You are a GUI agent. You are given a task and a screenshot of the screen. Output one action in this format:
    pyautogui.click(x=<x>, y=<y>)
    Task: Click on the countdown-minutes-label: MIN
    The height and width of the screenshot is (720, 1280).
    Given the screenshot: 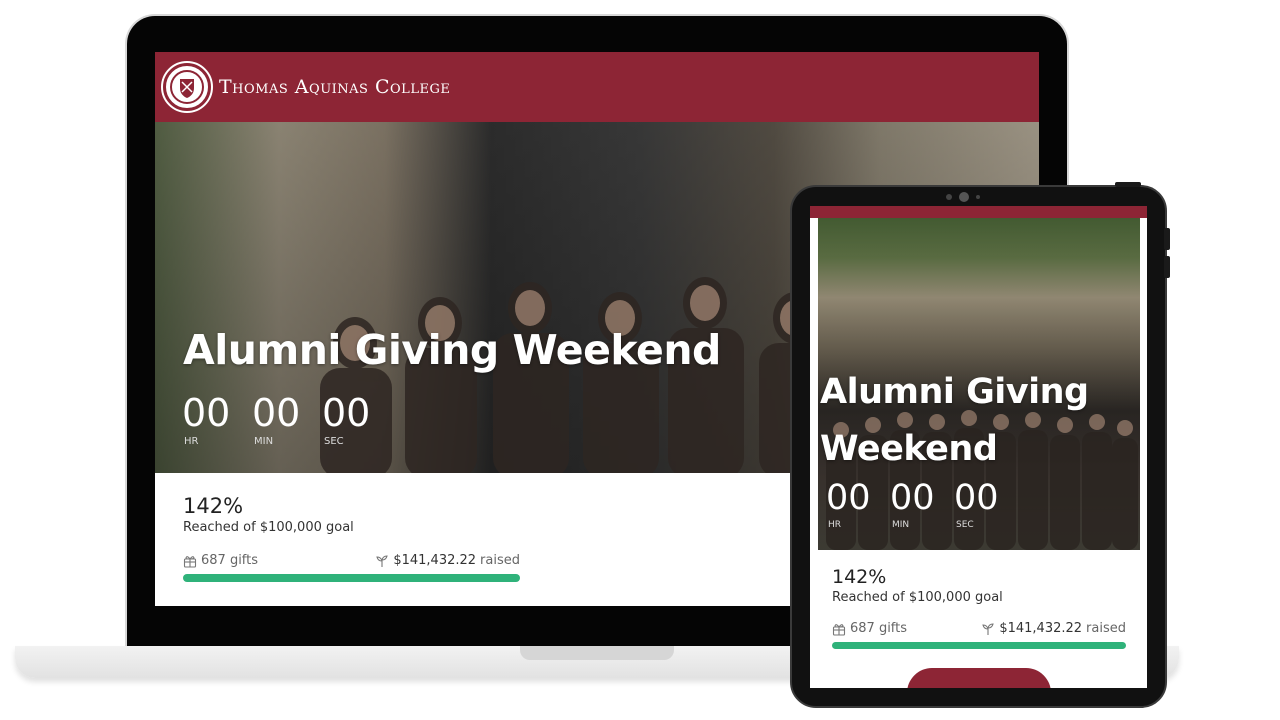 What is the action you would take?
    pyautogui.click(x=264, y=441)
    